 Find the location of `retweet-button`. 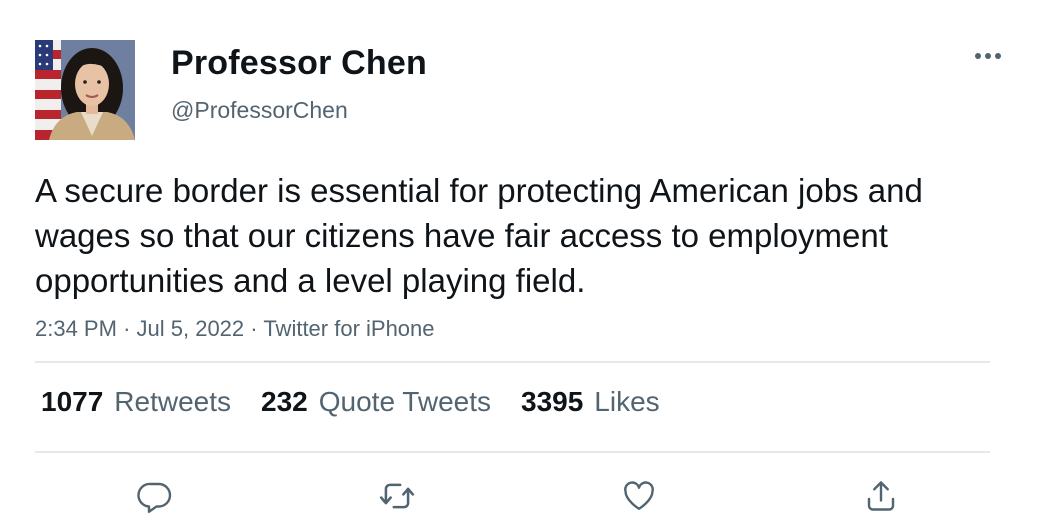

retweet-button is located at coordinates (397, 496).